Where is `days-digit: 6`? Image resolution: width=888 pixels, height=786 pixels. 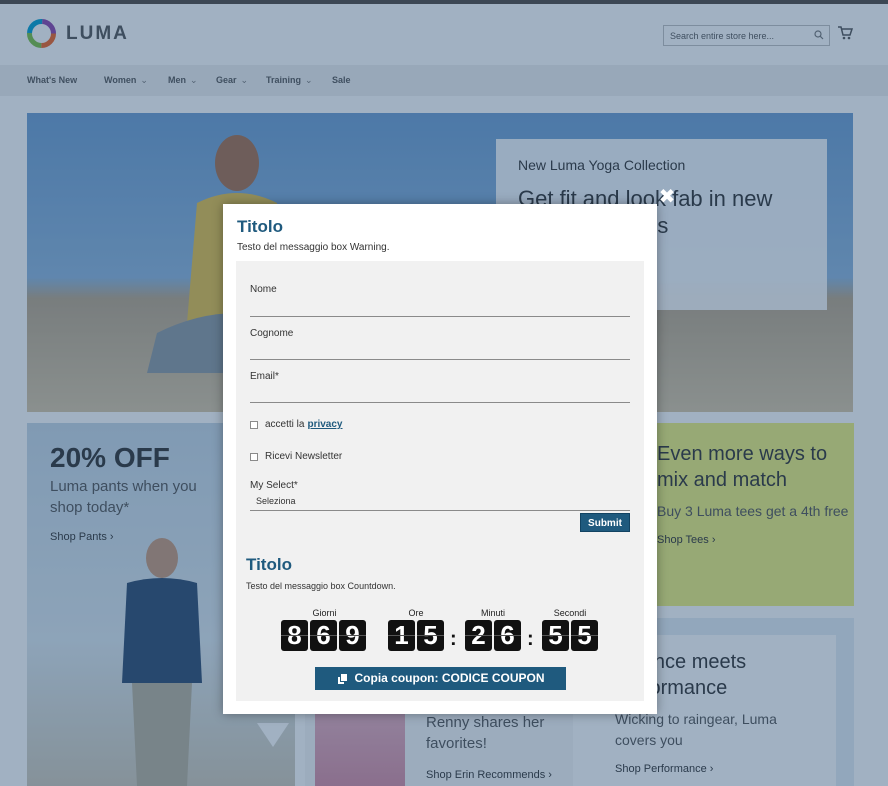
days-digit: 6 is located at coordinates (323, 635).